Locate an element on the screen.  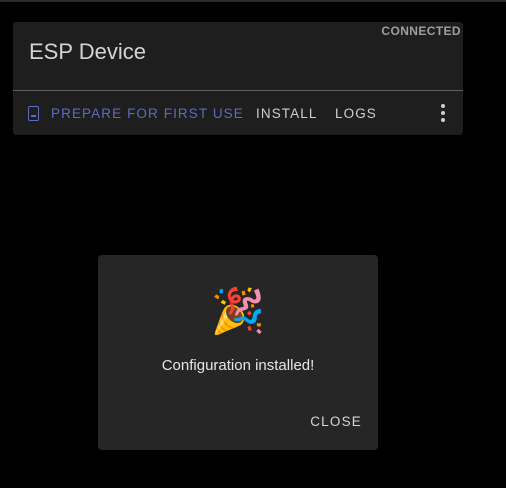
close-button: CLOSE is located at coordinates (336, 421).